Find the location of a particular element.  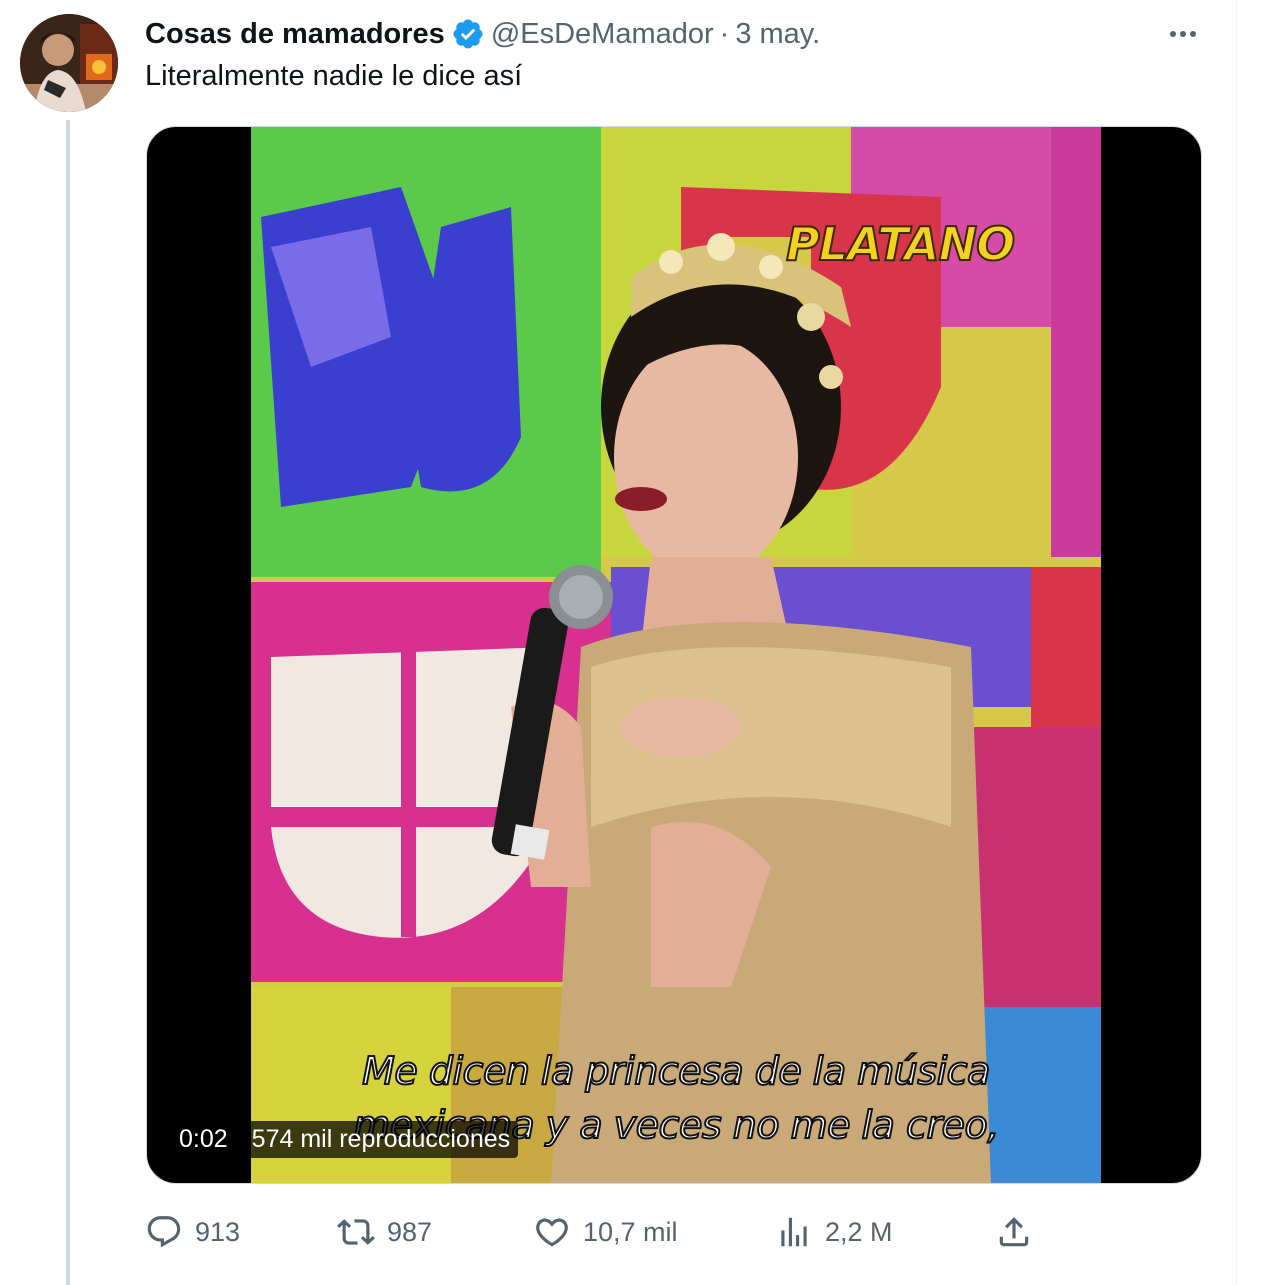

heart-icon is located at coordinates (552, 1232).